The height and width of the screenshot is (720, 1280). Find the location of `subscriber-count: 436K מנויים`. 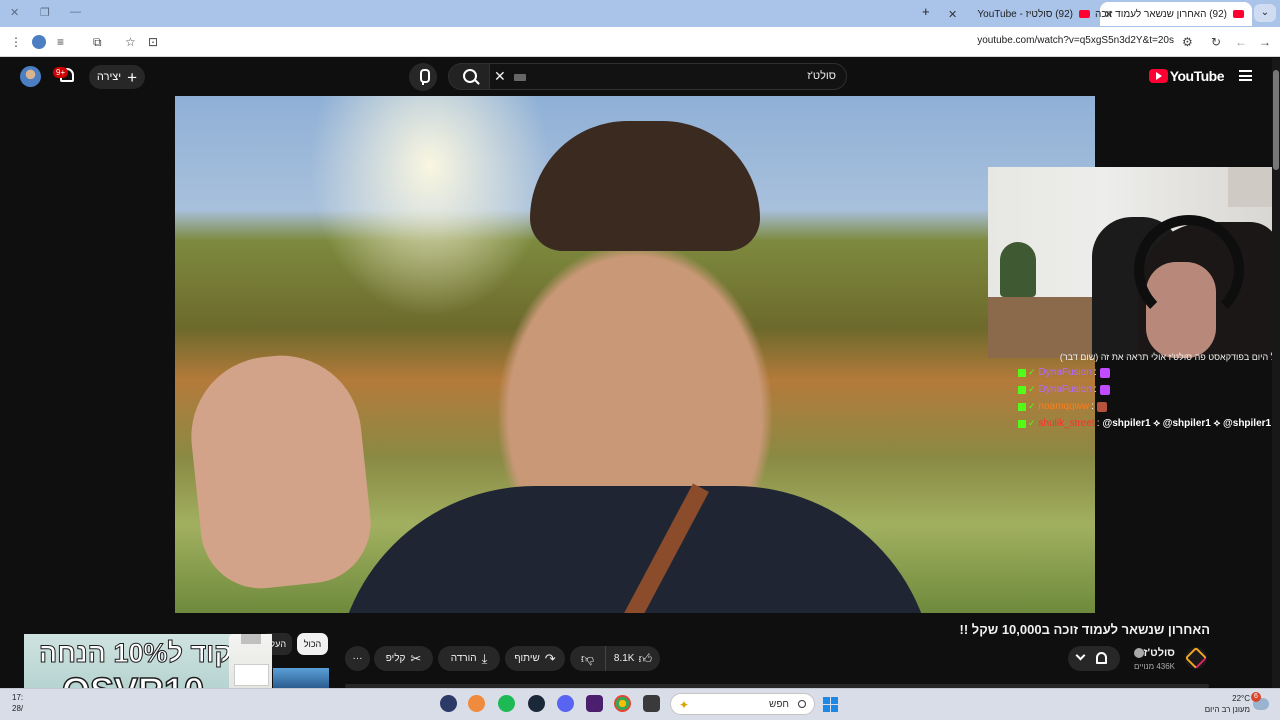

subscriber-count: 436K מנויים is located at coordinates (1154, 666).